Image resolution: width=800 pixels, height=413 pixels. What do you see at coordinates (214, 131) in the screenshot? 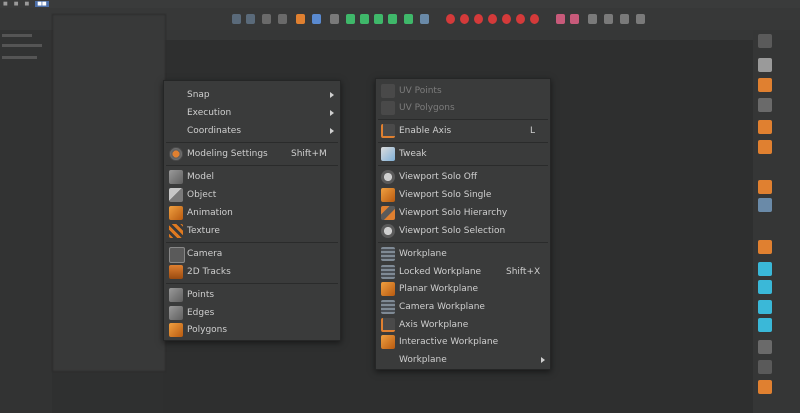
I see `menu-item-label: Coordinates` at bounding box center [214, 131].